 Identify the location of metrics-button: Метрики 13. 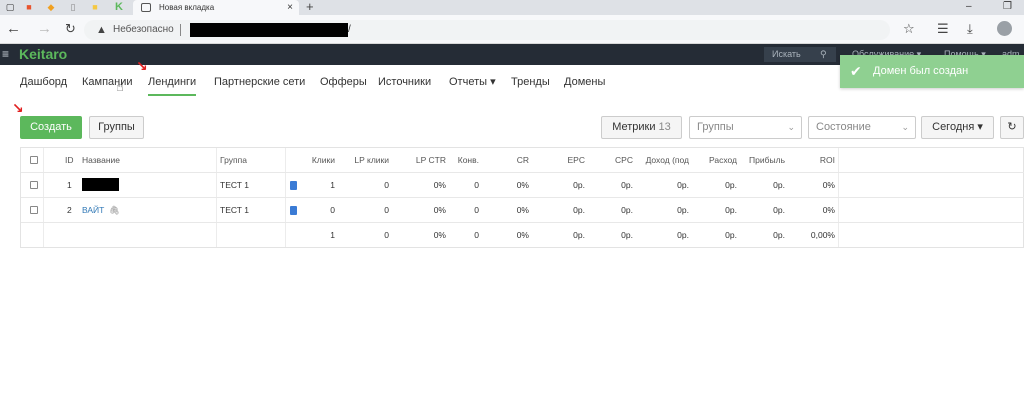
(641, 127).